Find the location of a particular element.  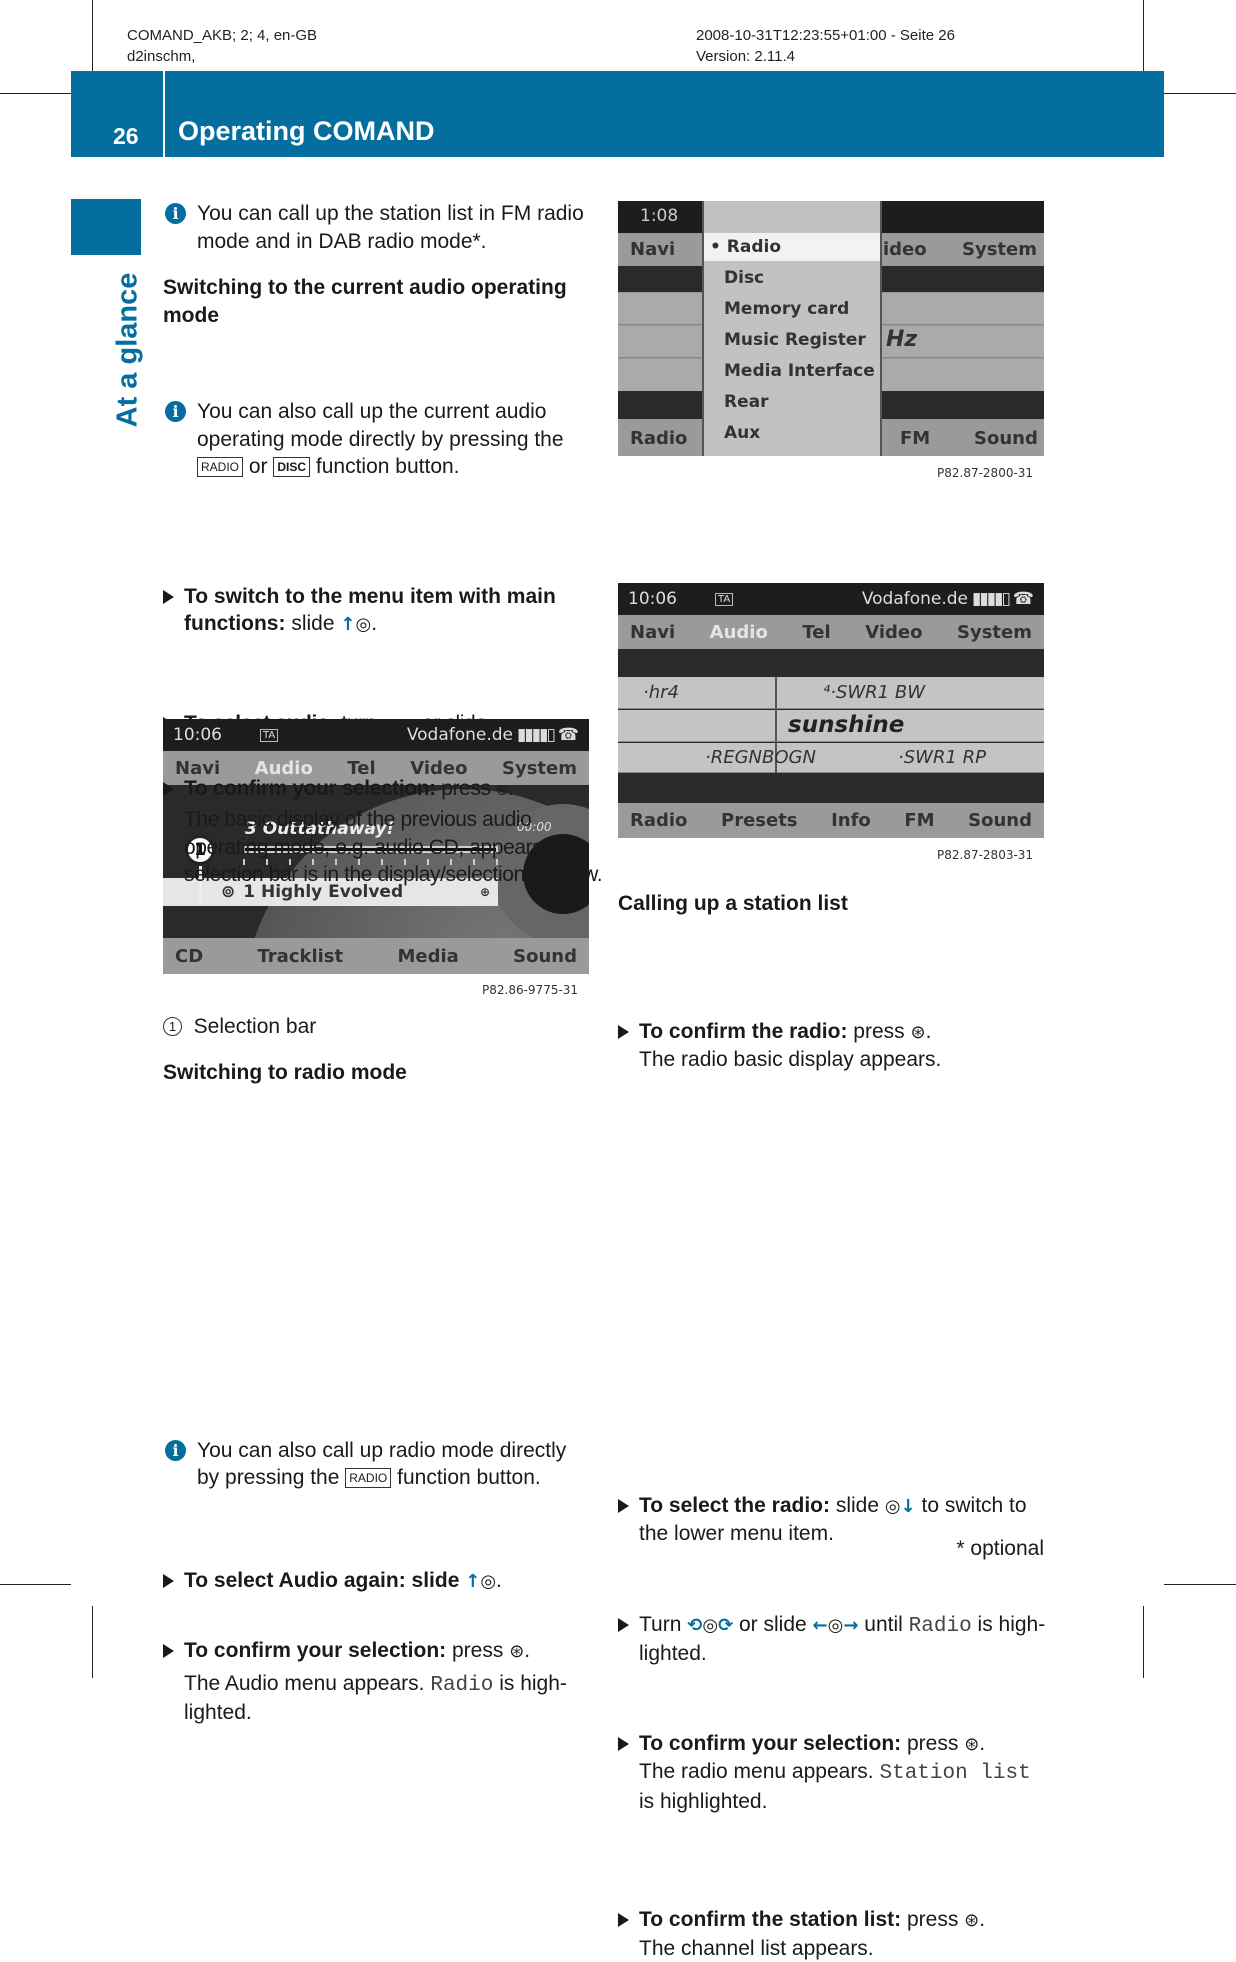

menu-tel: Tel is located at coordinates (816, 632).